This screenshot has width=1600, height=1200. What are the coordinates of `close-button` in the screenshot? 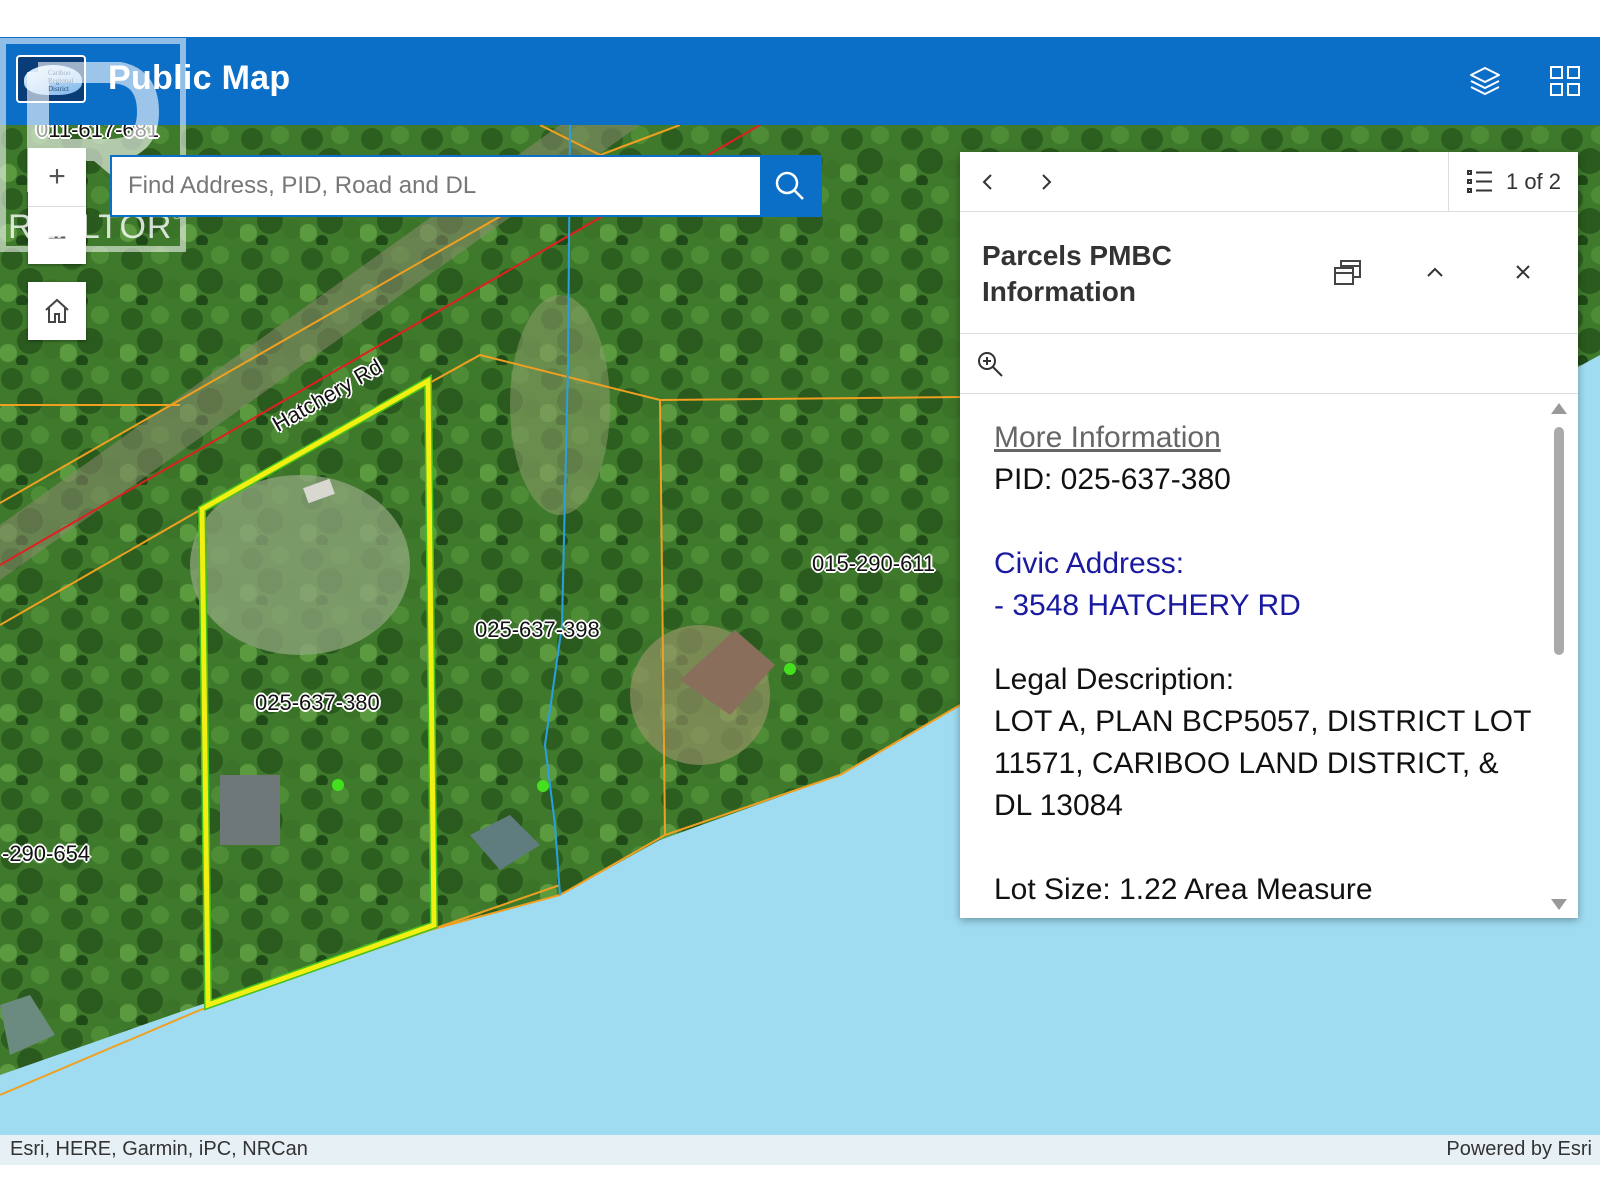 It's located at (1523, 272).